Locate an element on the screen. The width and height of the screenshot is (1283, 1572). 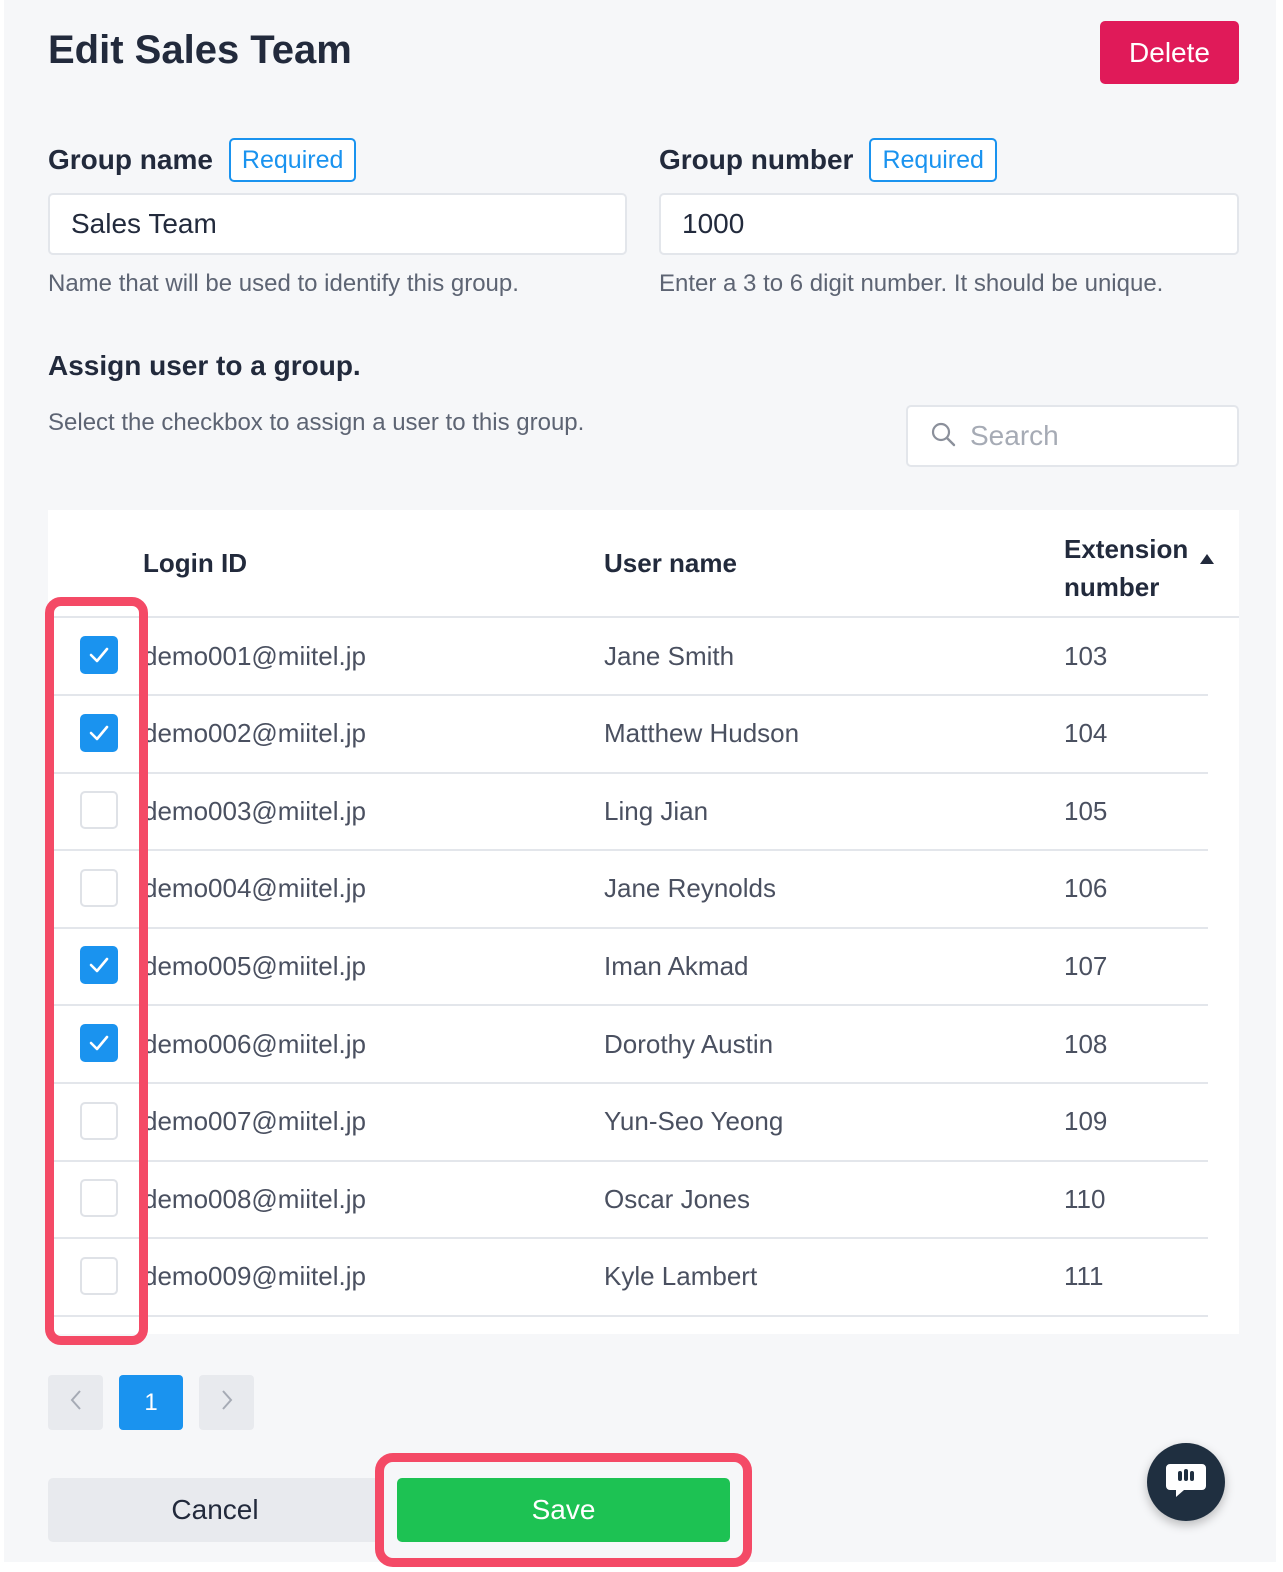
checkbox-column-highlight is located at coordinates (96, 971).